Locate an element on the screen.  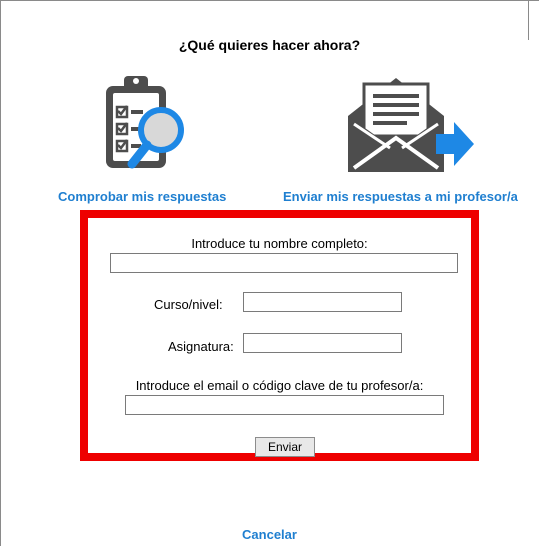
name-label: Introduce tu nombre completo: is located at coordinates (279, 243).